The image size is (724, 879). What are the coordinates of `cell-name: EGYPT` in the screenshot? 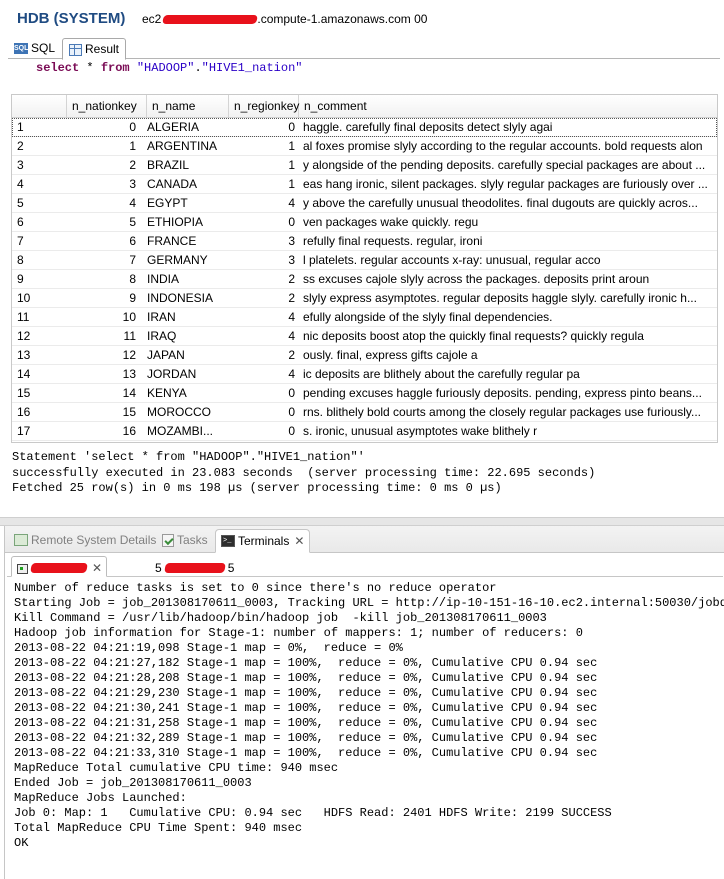 It's located at (167, 203).